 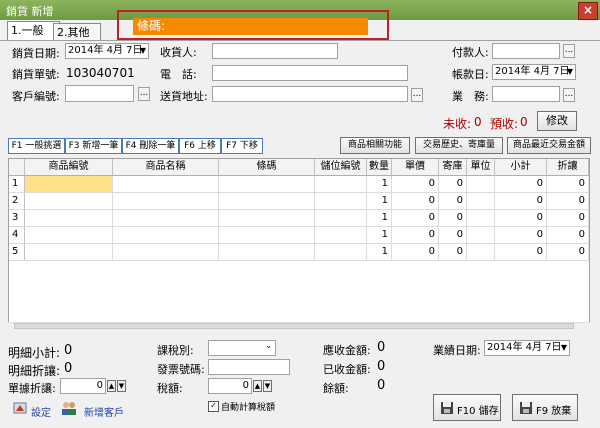 I want to click on settings-link: 設定, so click(x=41, y=411).